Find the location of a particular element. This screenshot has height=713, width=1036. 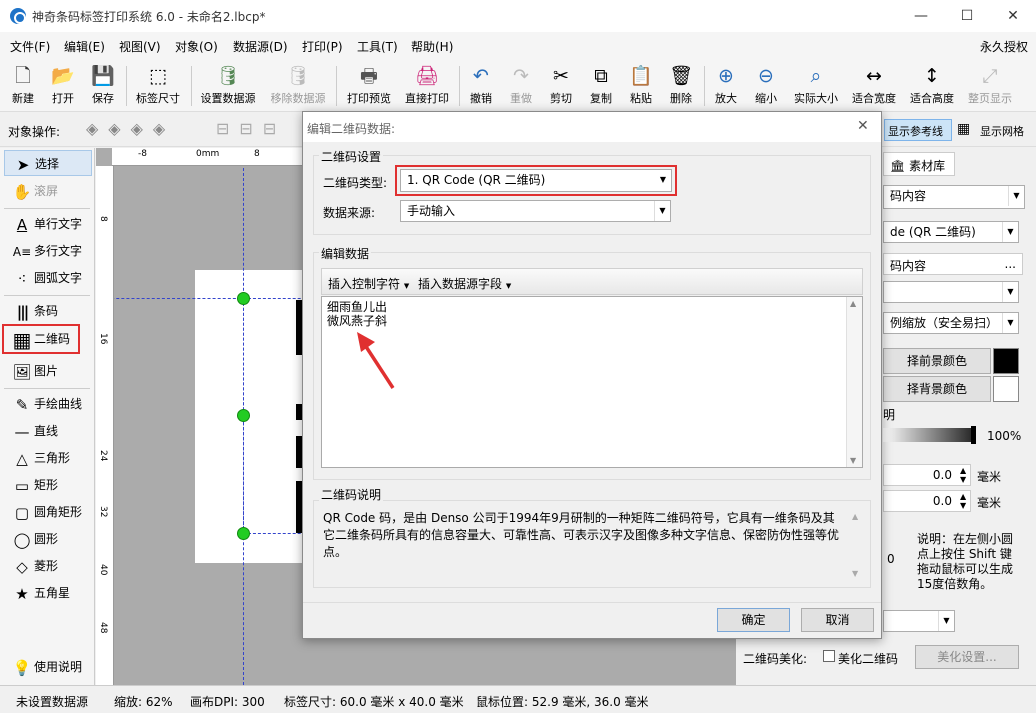

content-combo: 码内容 ▼ is located at coordinates (954, 197).